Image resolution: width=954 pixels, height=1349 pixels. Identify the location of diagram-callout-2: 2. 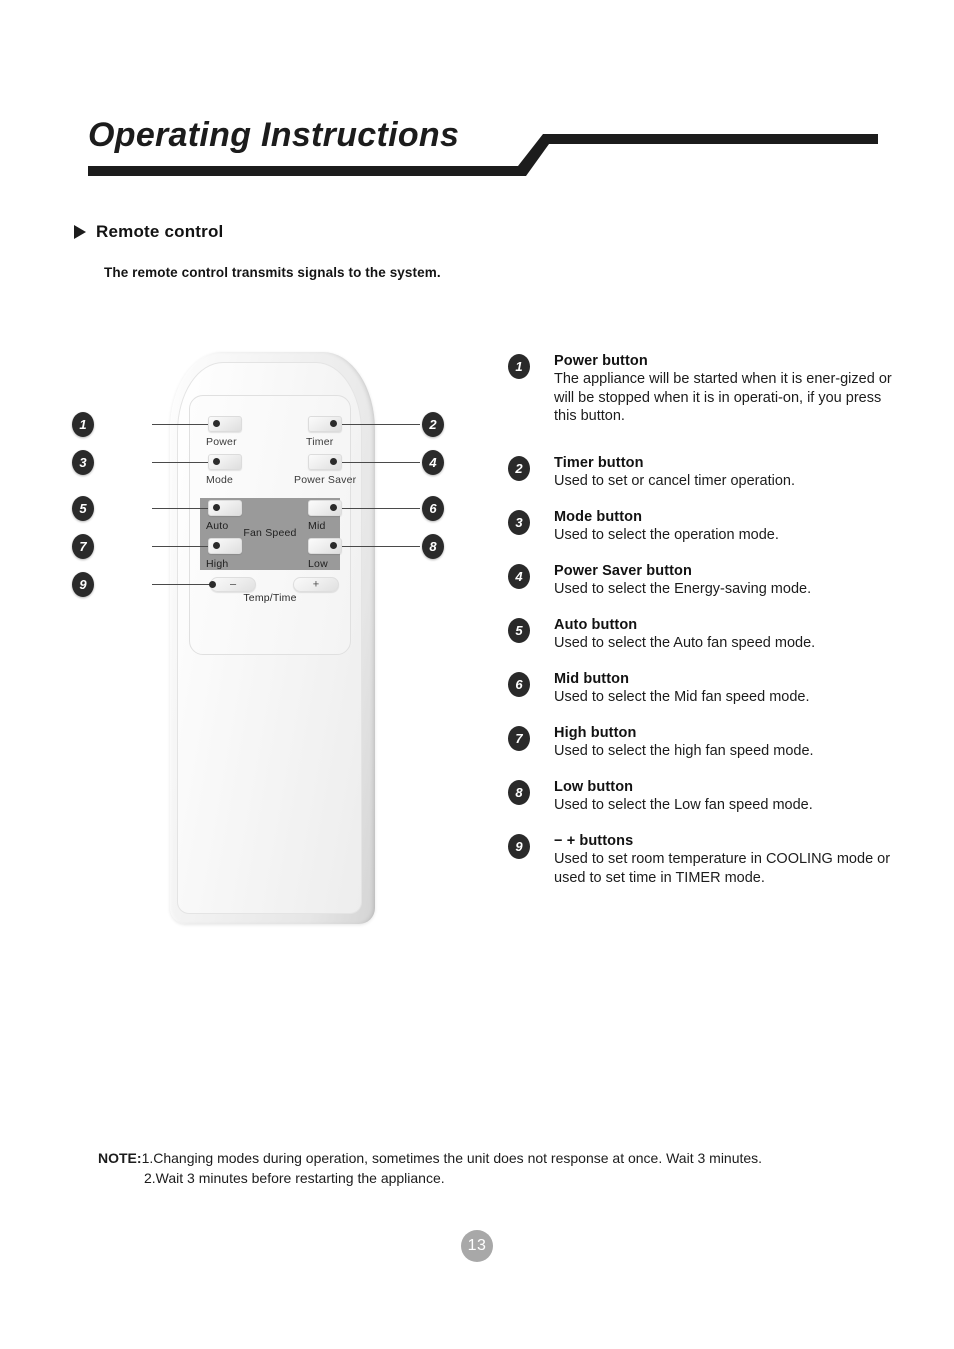
(433, 424).